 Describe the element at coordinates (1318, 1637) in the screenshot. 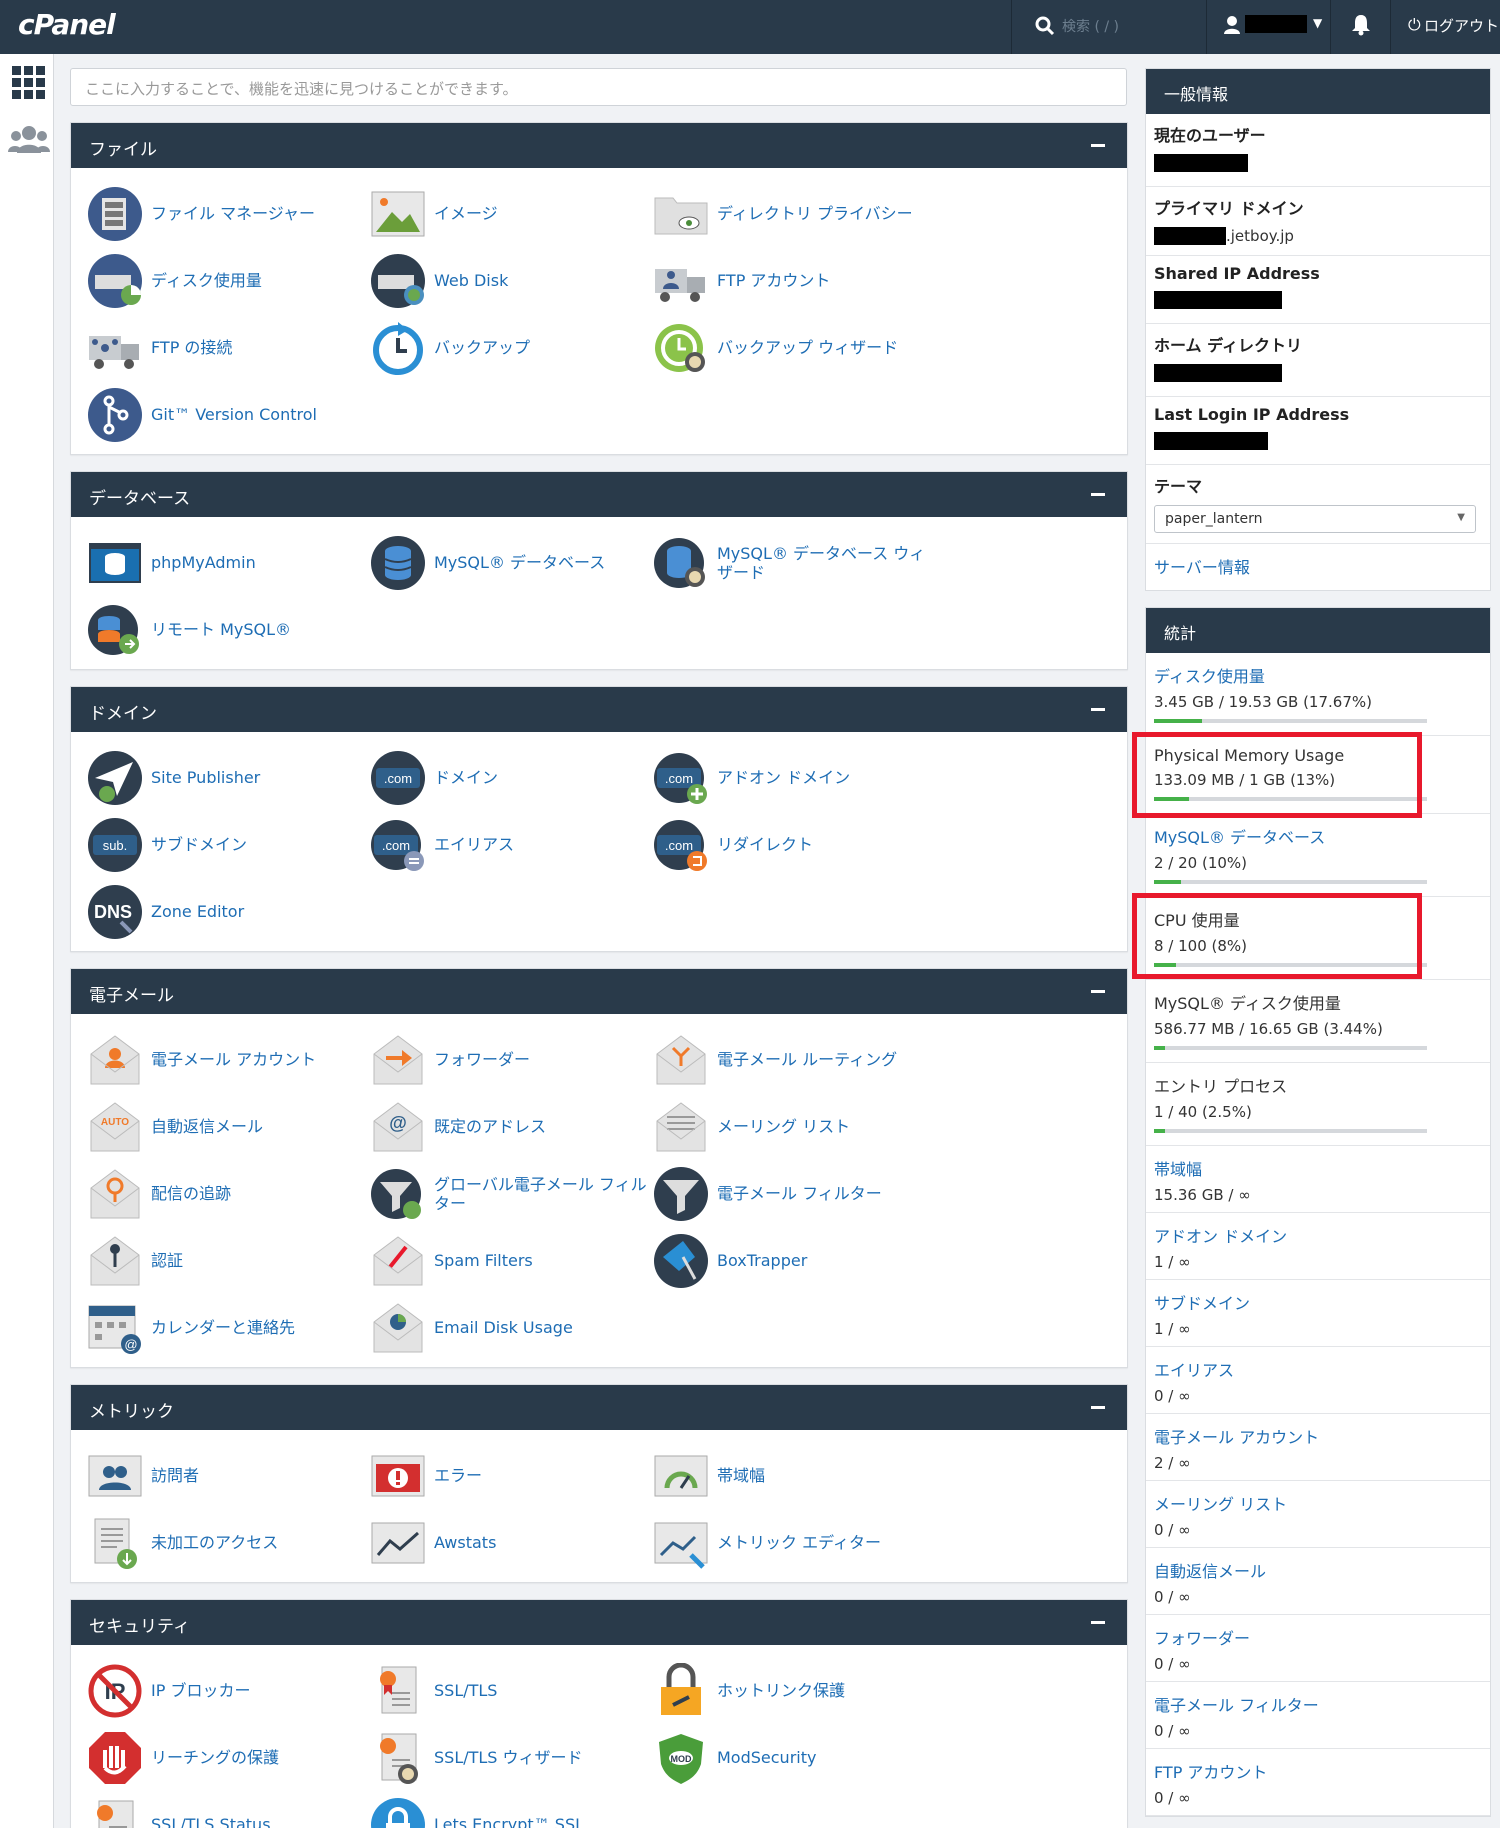

I see `stat-label: フォワーダー` at that location.